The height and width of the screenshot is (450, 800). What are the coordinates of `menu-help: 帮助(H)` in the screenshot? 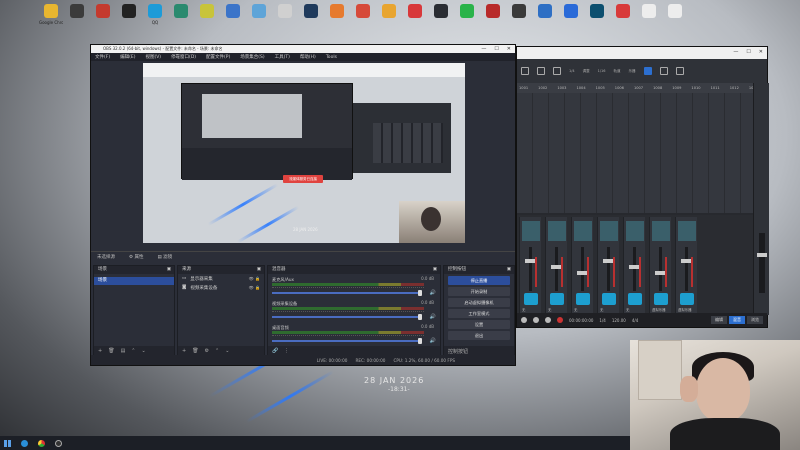 It's located at (308, 57).